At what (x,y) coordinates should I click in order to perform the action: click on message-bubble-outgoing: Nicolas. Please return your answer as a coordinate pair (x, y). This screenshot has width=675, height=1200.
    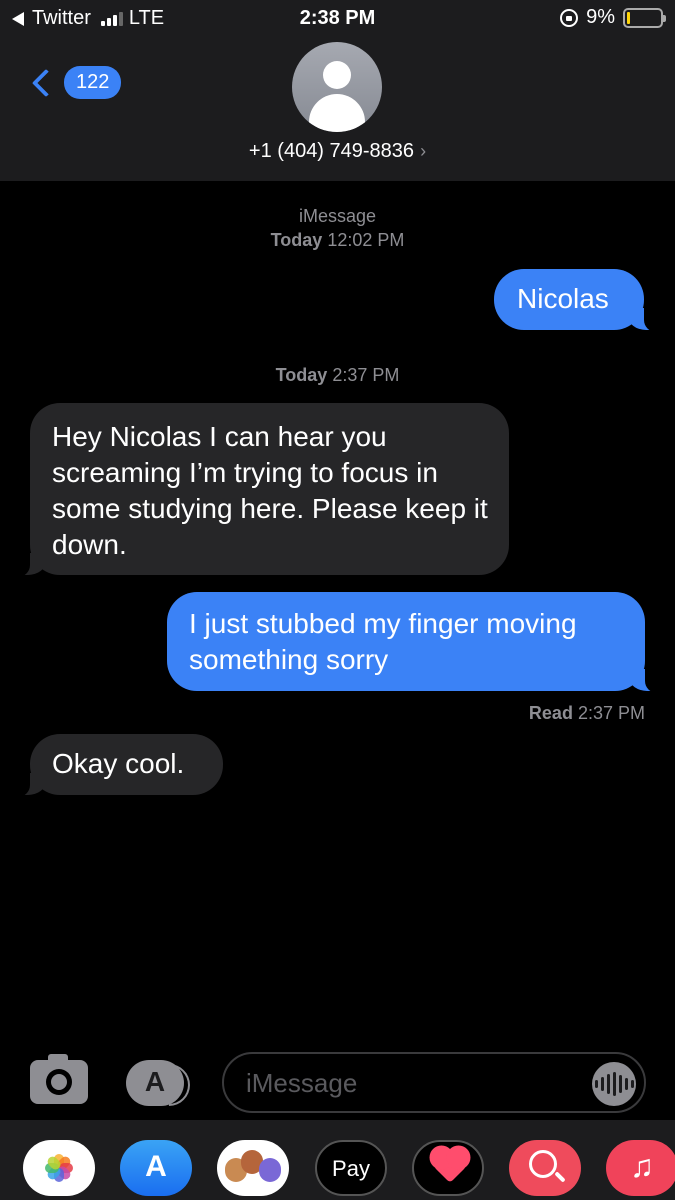
    Looking at the image, I should click on (580, 300).